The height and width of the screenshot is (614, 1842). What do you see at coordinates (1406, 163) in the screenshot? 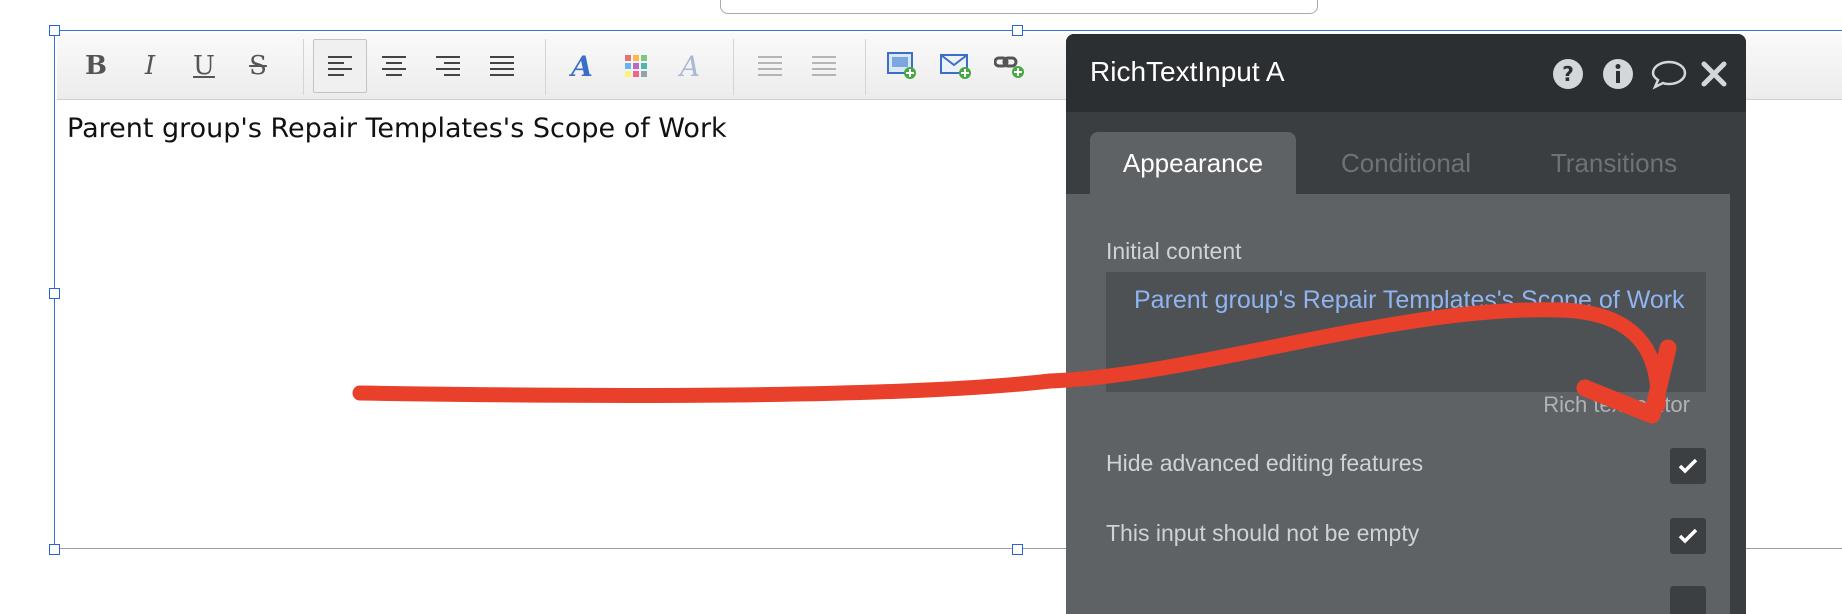
I see `tab-conditional: Conditional` at bounding box center [1406, 163].